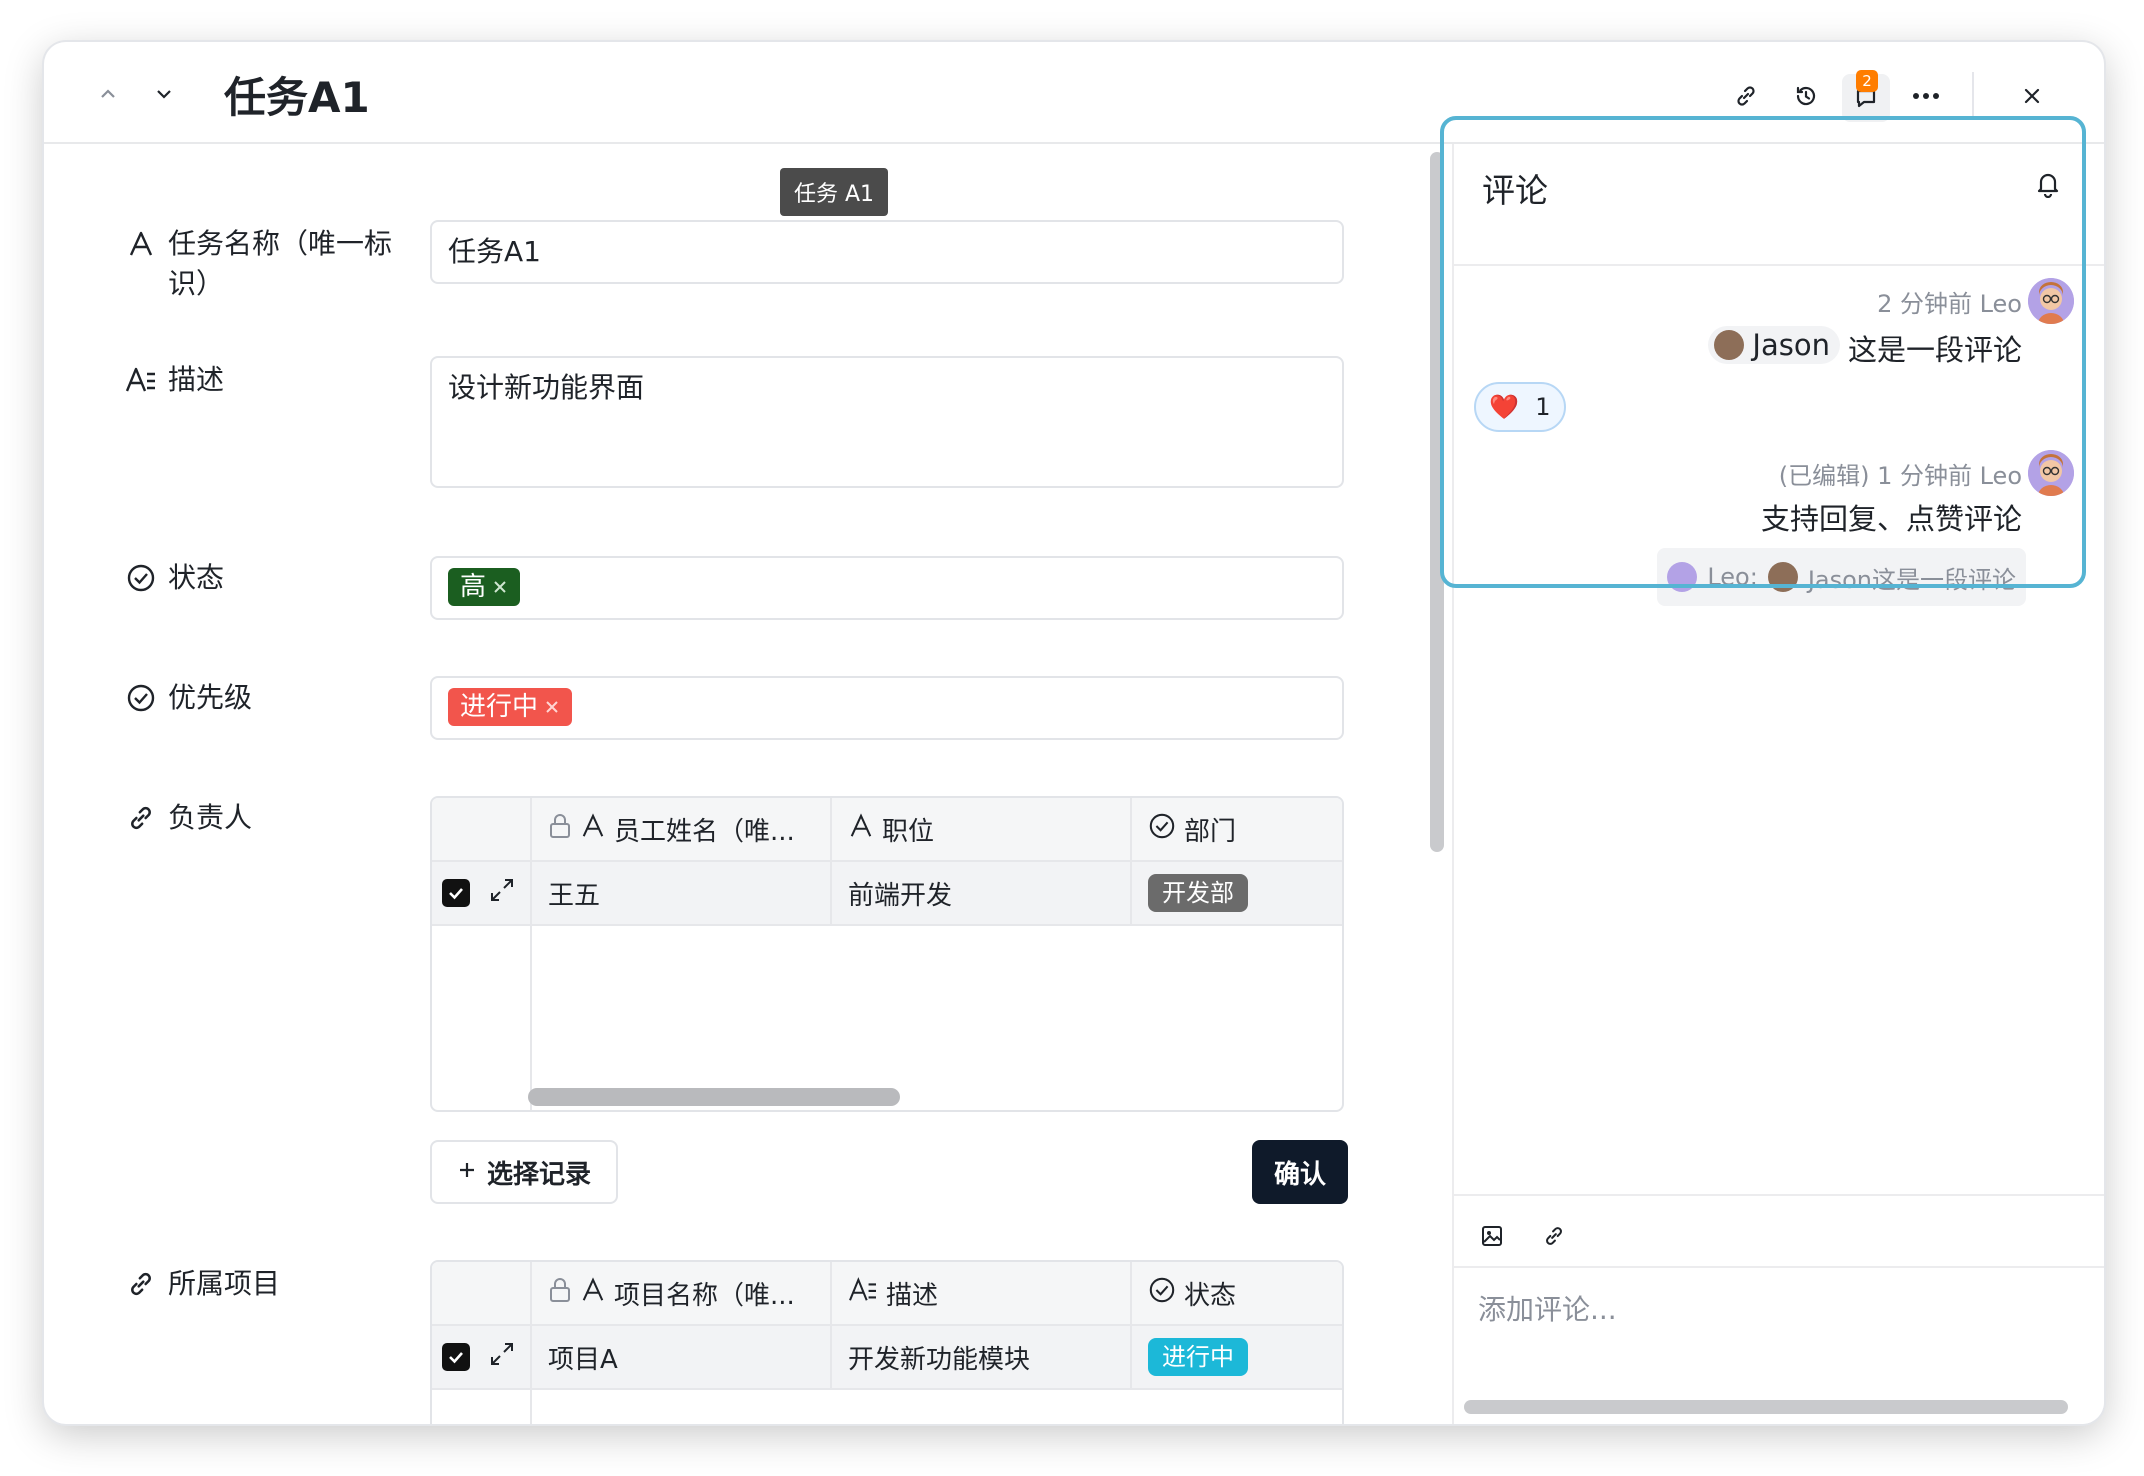 The image size is (2144, 1476). Describe the element at coordinates (682, 894) in the screenshot. I see `table-cell-employee-name: 王五` at that location.